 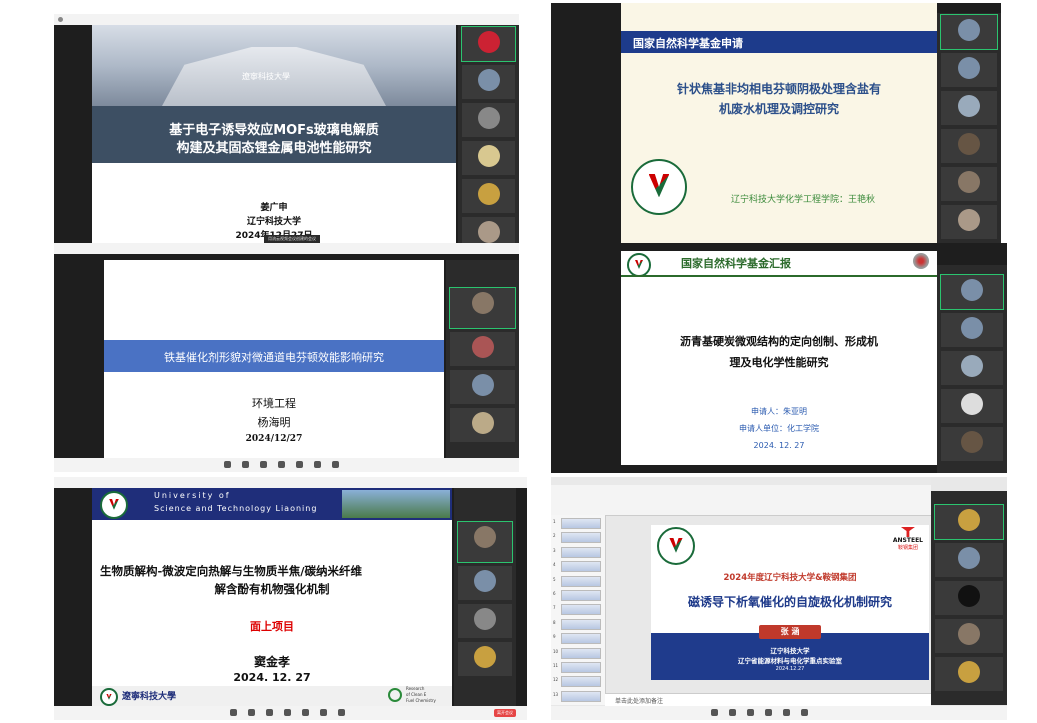 I want to click on slide-thumbnails: 1 2 3 4 5 6 7 8 9 10 11 12 13, so click(x=578, y=610).